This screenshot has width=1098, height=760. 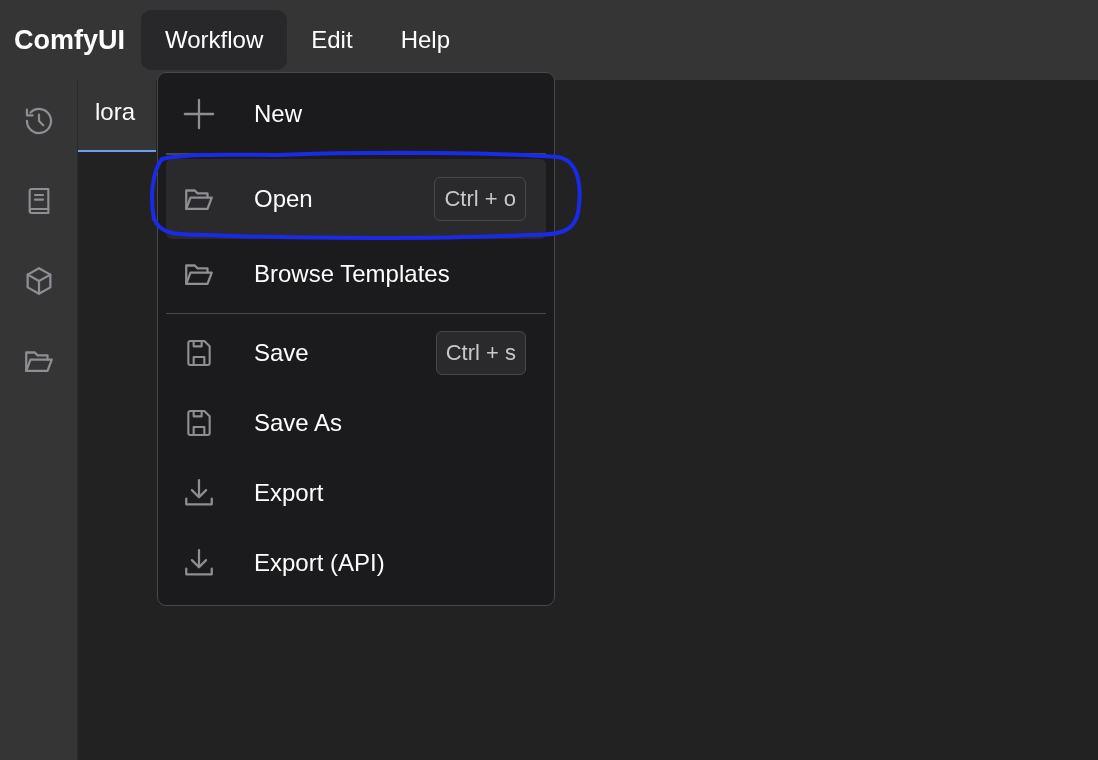 I want to click on shortcut-key: Ctrl + s, so click(x=480, y=353).